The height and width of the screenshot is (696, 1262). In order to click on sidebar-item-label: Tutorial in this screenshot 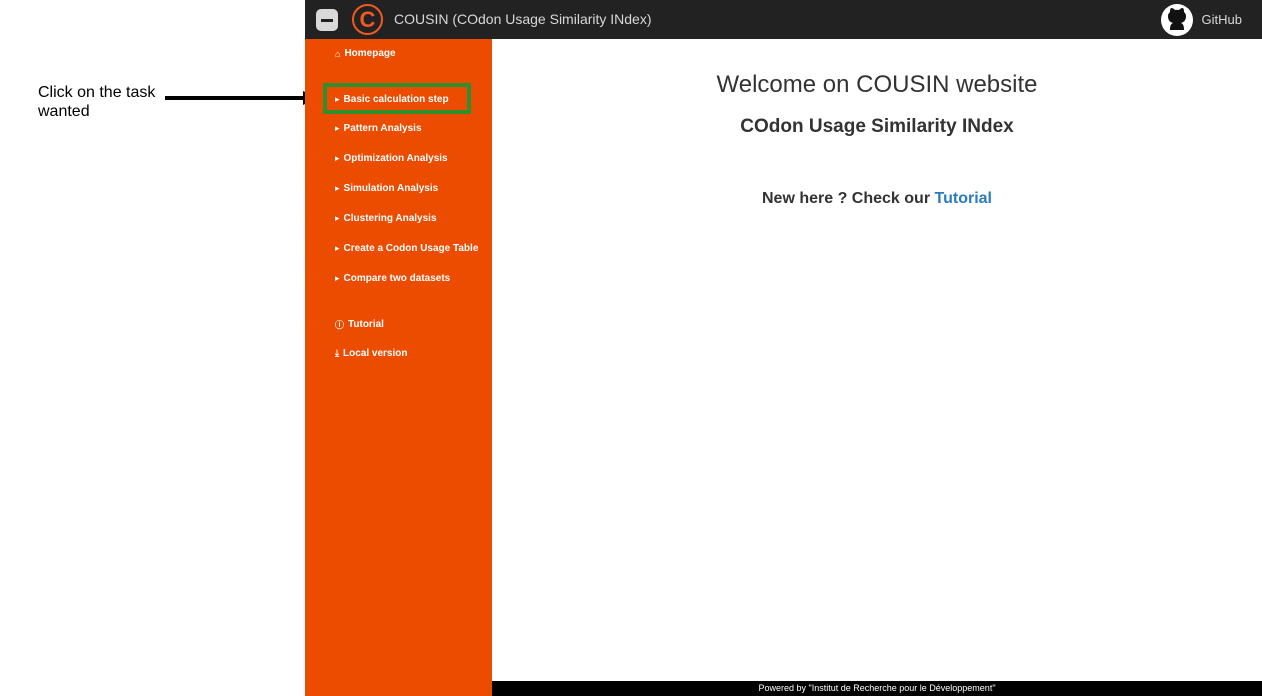, I will do `click(366, 324)`.